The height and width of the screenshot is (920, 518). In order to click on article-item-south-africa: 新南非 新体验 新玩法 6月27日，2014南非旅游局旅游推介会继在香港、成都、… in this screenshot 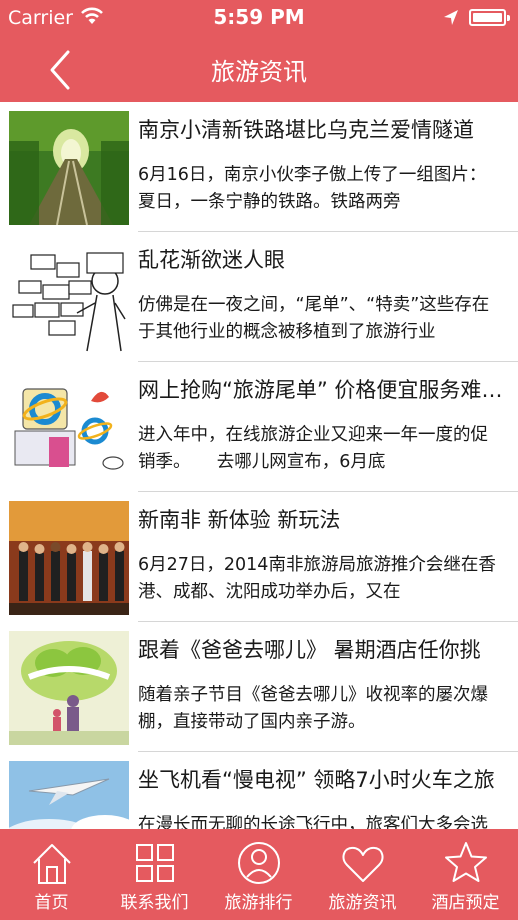, I will do `click(259, 557)`.